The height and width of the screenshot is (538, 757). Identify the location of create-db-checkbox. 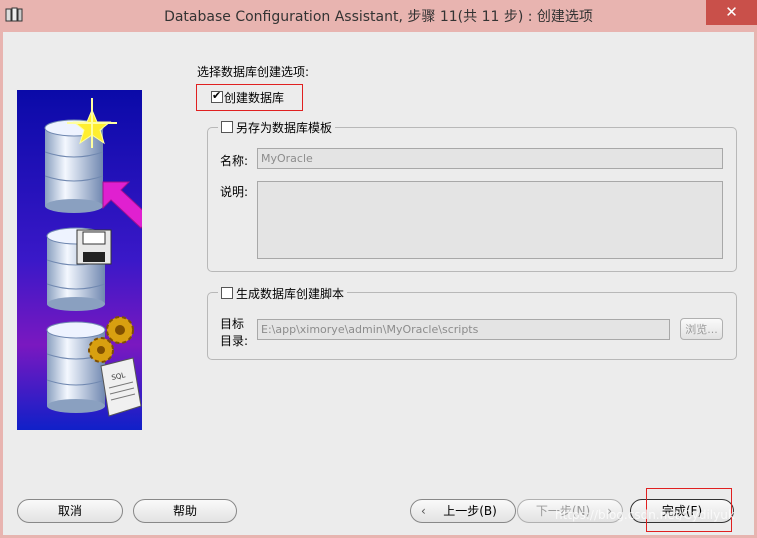
(217, 96).